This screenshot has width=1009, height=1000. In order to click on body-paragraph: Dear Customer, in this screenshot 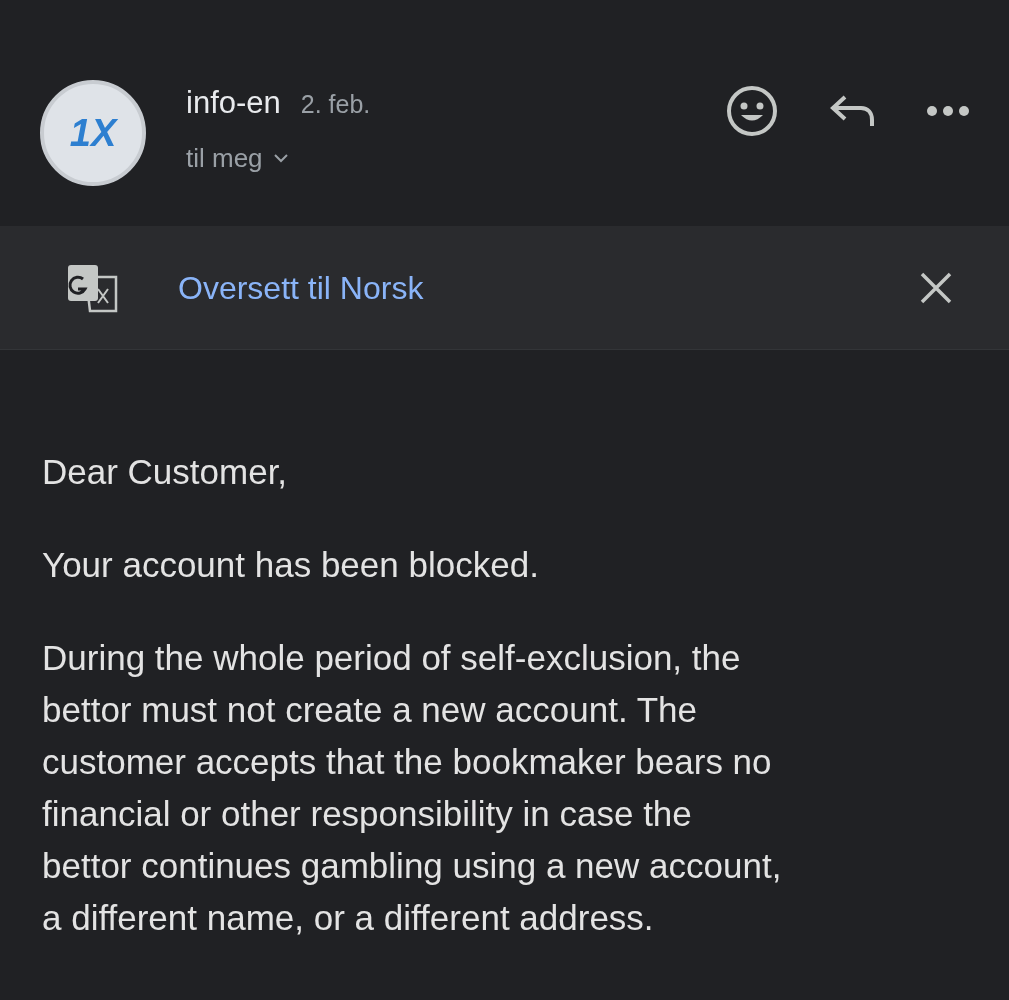, I will do `click(165, 472)`.